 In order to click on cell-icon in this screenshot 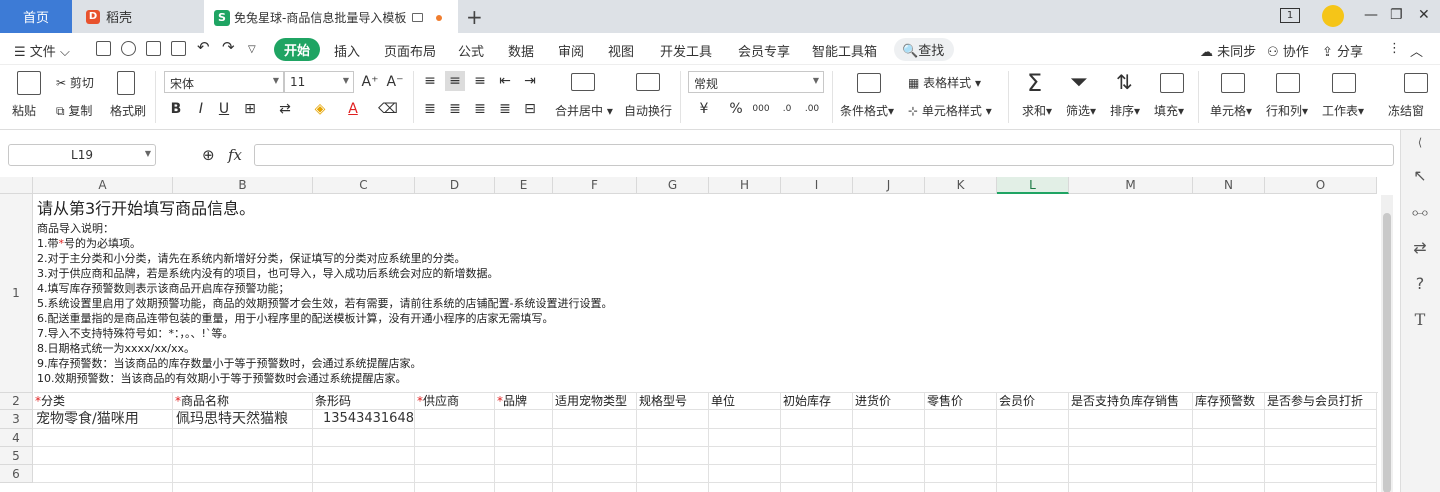, I will do `click(1233, 83)`.